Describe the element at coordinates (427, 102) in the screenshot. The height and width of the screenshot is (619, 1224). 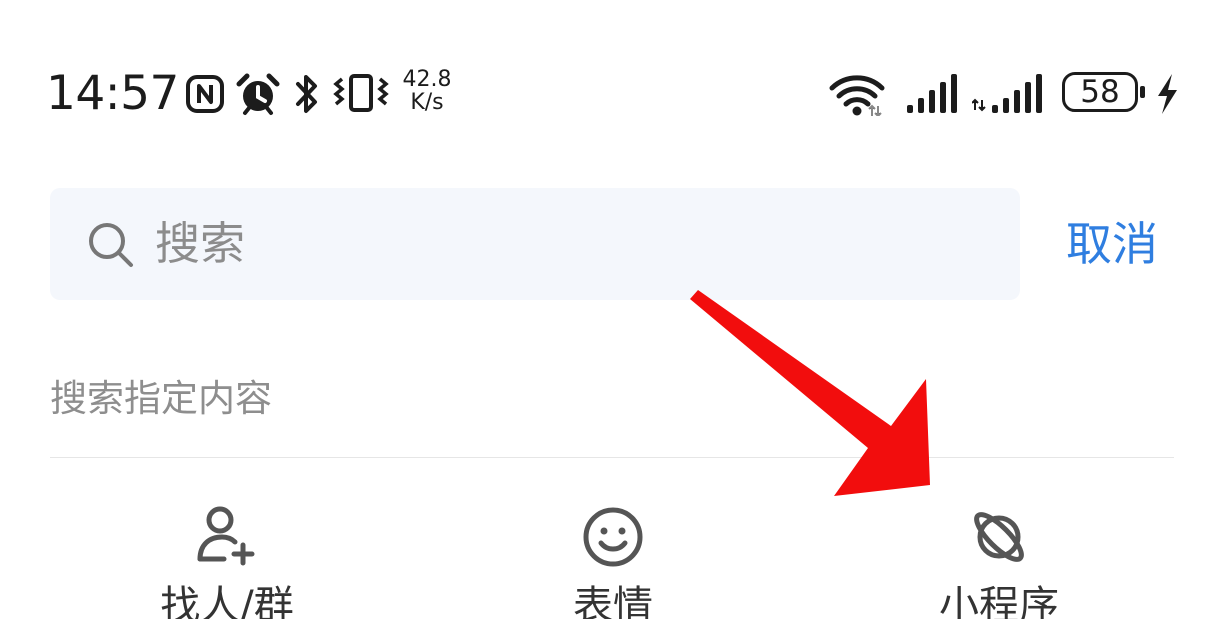
I see `network-speed-unit: K/s` at that location.